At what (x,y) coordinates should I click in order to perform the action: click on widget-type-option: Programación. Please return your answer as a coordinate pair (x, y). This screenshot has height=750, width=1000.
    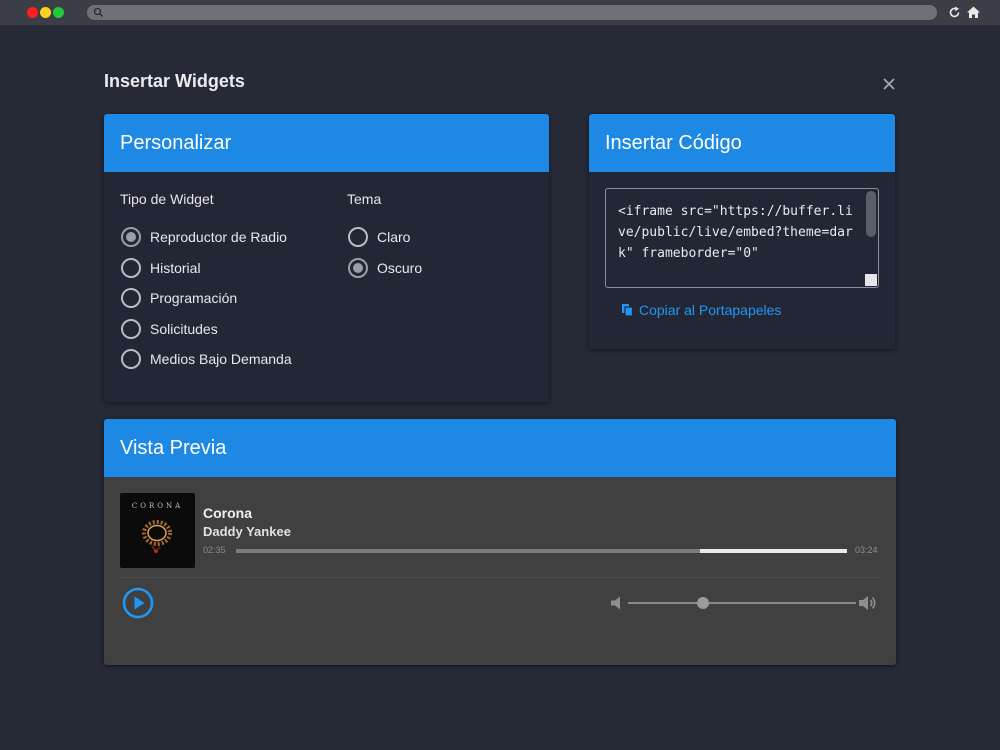
    Looking at the image, I should click on (179, 298).